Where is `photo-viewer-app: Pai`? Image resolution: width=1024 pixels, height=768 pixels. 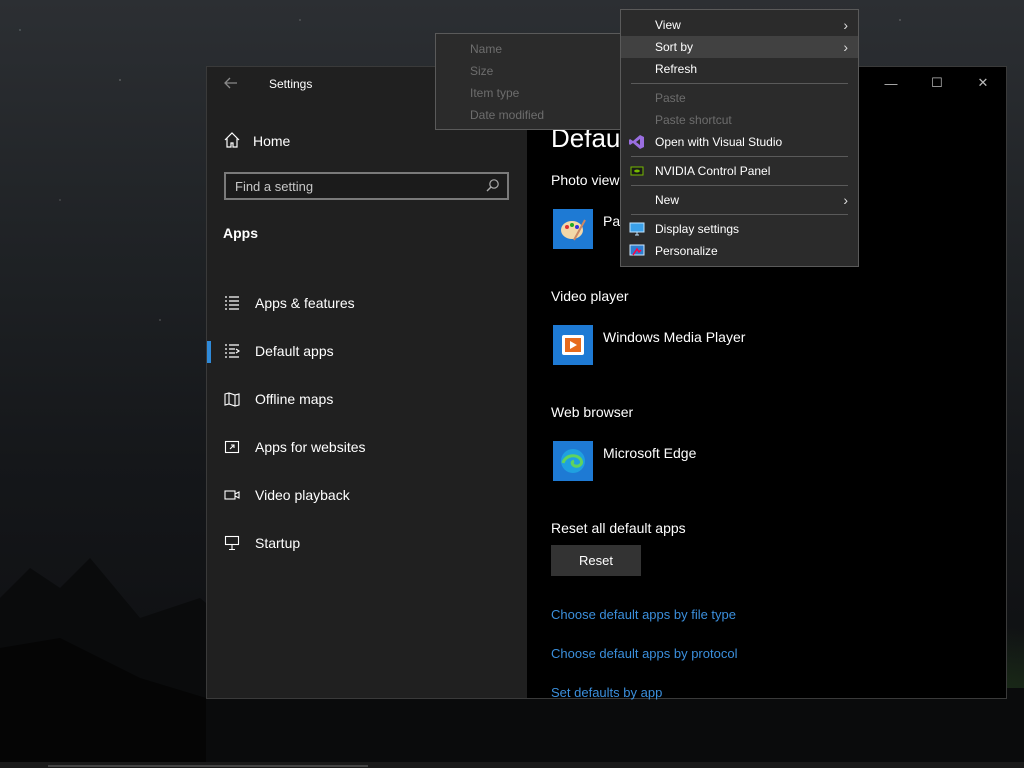 photo-viewer-app: Pai is located at coordinates (588, 229).